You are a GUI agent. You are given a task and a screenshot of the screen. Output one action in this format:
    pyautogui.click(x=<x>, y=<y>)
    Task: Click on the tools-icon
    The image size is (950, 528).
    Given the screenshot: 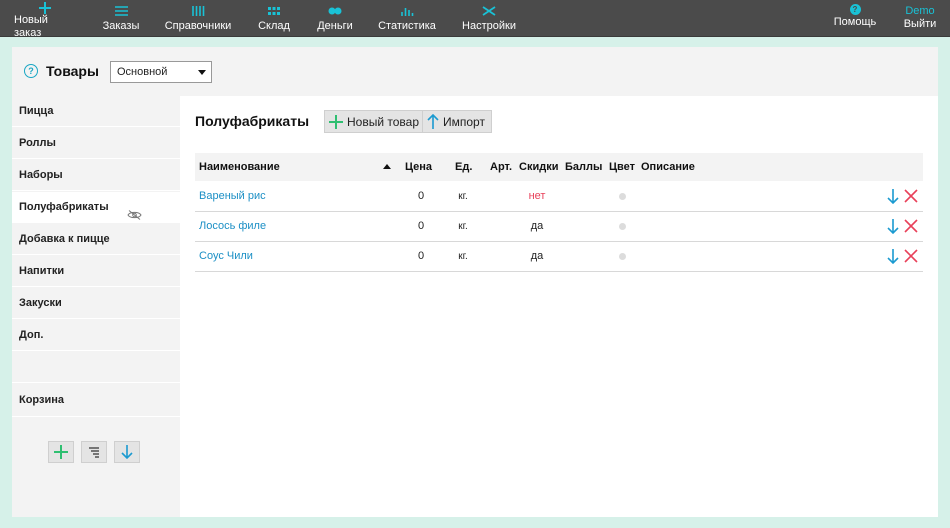 What is the action you would take?
    pyautogui.click(x=489, y=11)
    